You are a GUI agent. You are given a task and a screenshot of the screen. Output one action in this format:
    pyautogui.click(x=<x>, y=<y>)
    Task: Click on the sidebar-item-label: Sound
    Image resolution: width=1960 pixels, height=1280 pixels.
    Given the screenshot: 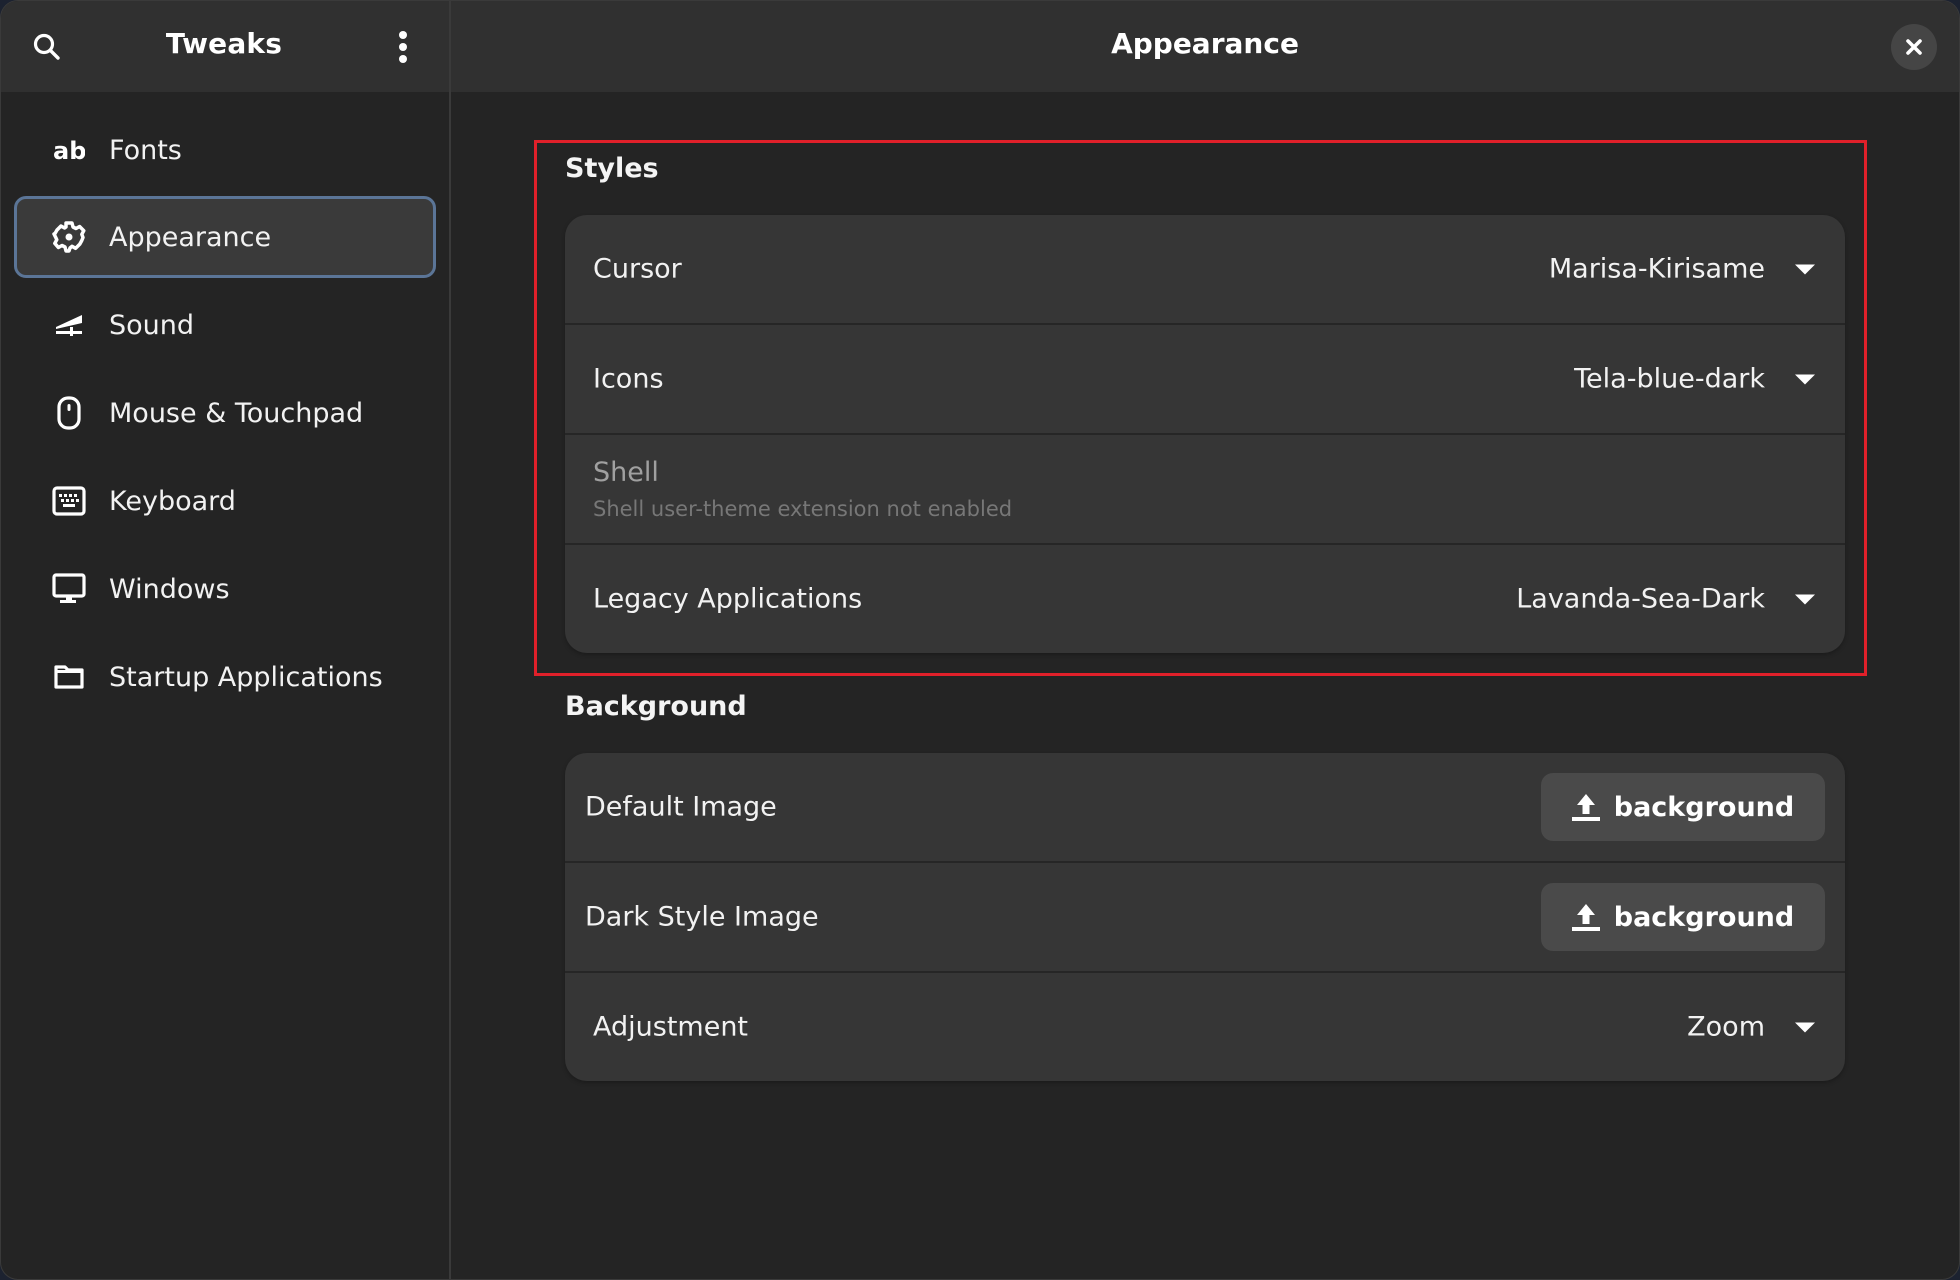 What is the action you would take?
    pyautogui.click(x=152, y=325)
    